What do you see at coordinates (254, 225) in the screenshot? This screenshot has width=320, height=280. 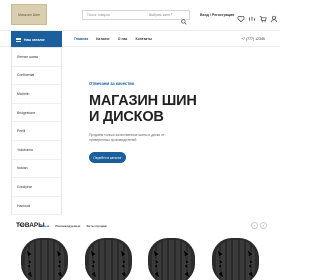 I see `chevron-left-icon: ‹` at bounding box center [254, 225].